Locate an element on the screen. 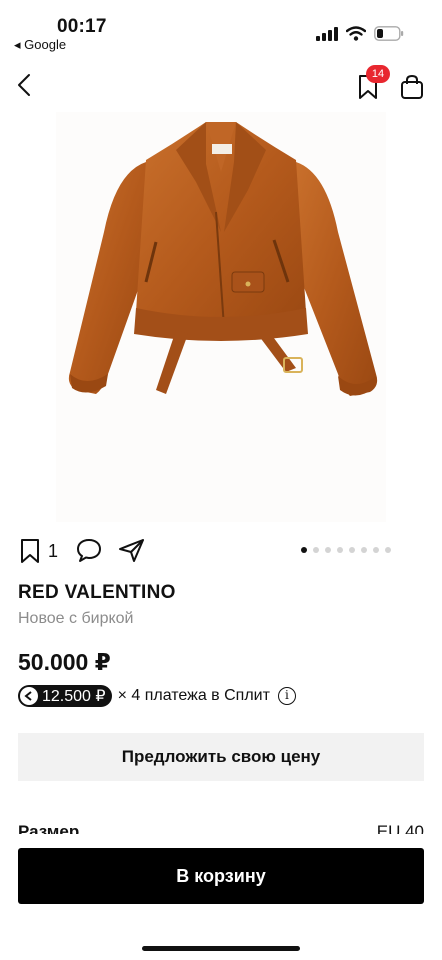  share-button is located at coordinates (132, 552).